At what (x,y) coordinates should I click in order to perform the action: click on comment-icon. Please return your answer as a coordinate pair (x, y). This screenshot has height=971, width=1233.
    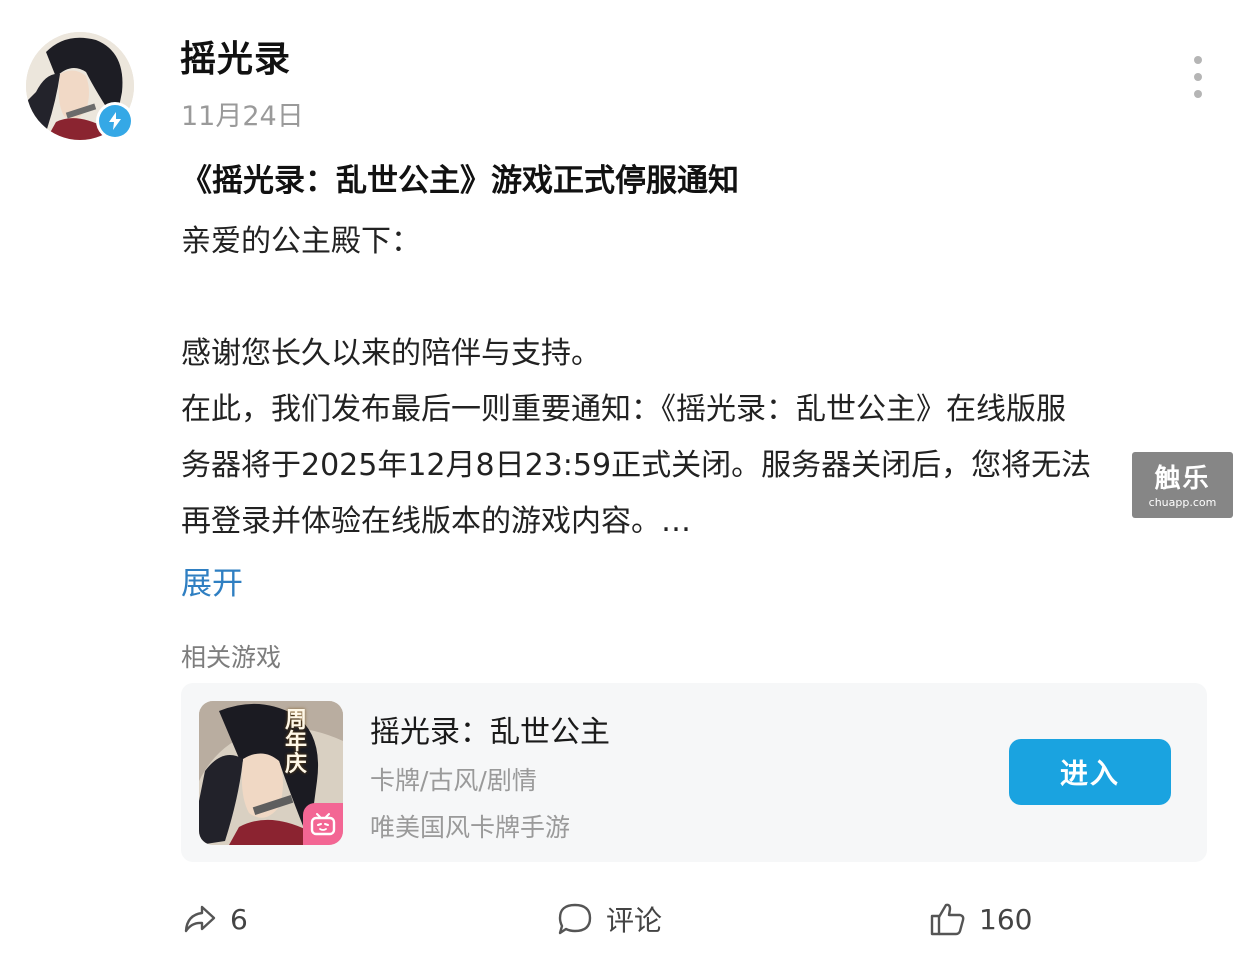
    Looking at the image, I should click on (575, 919).